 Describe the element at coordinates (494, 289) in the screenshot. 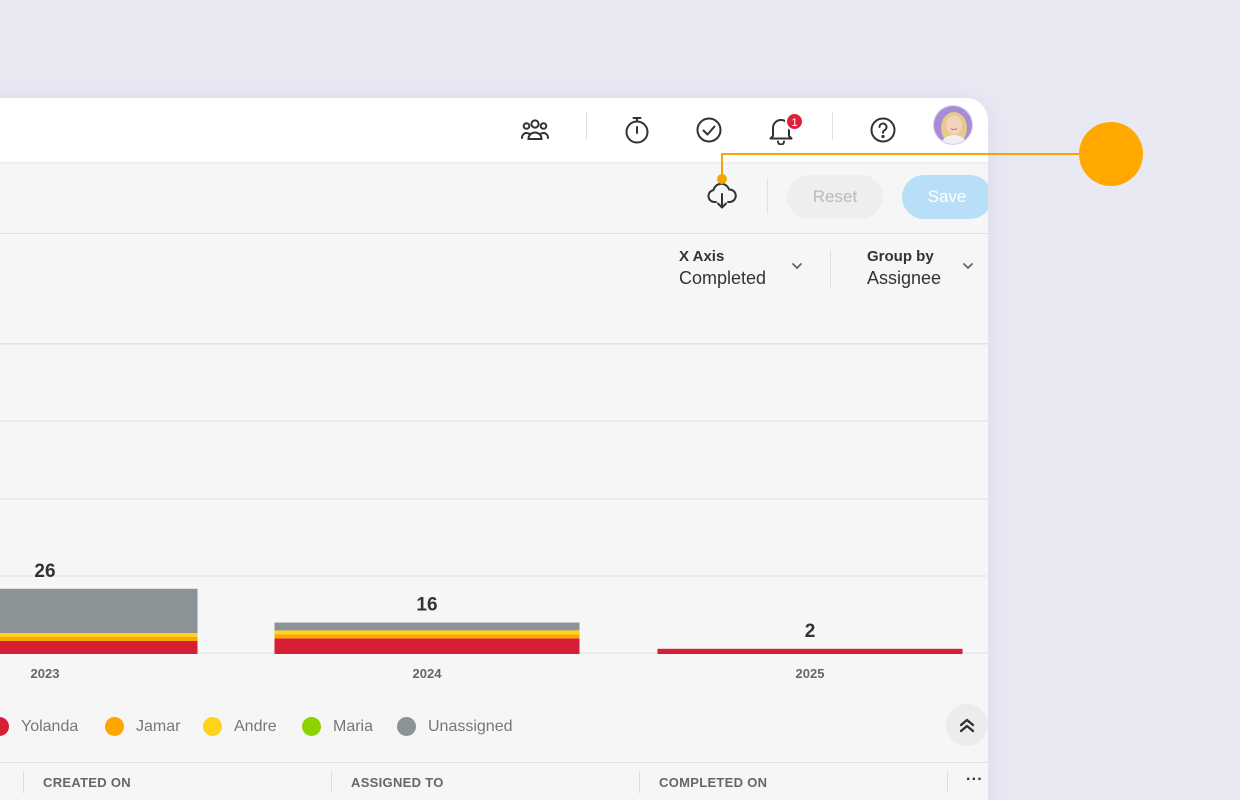

I see `chart-controls: X Axis Completed Group by Assignee` at that location.